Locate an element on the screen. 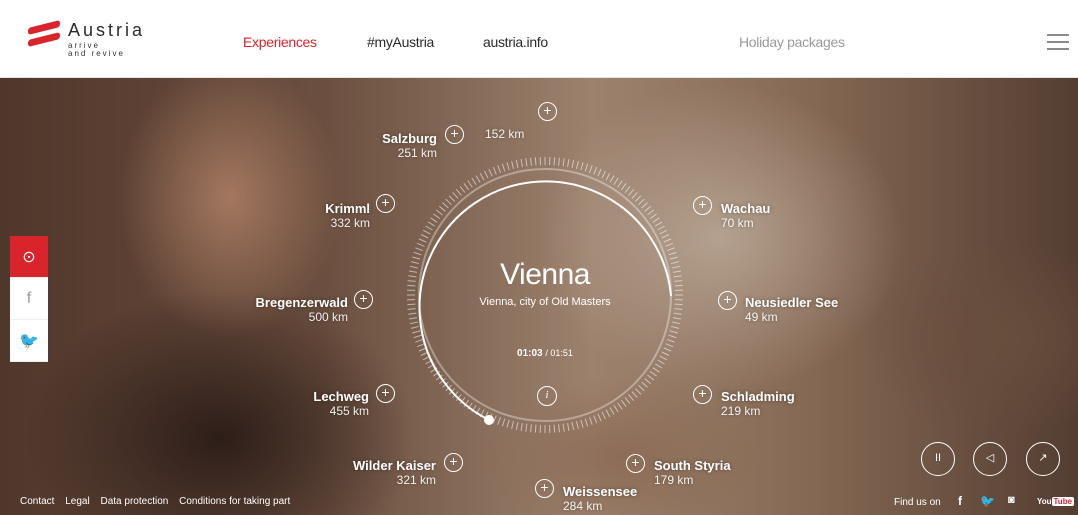  city-title: Vienna is located at coordinates (545, 274).